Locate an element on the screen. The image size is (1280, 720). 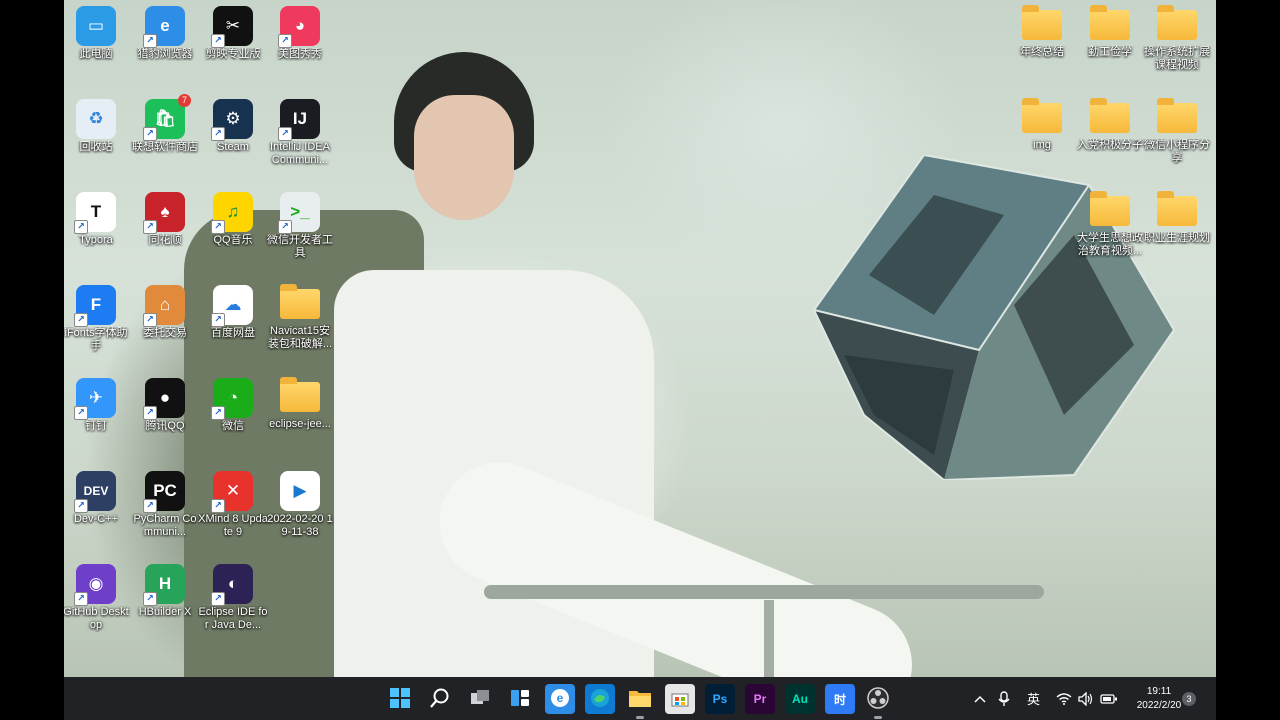
notification-count-badge: 3 is located at coordinates (1189, 698).